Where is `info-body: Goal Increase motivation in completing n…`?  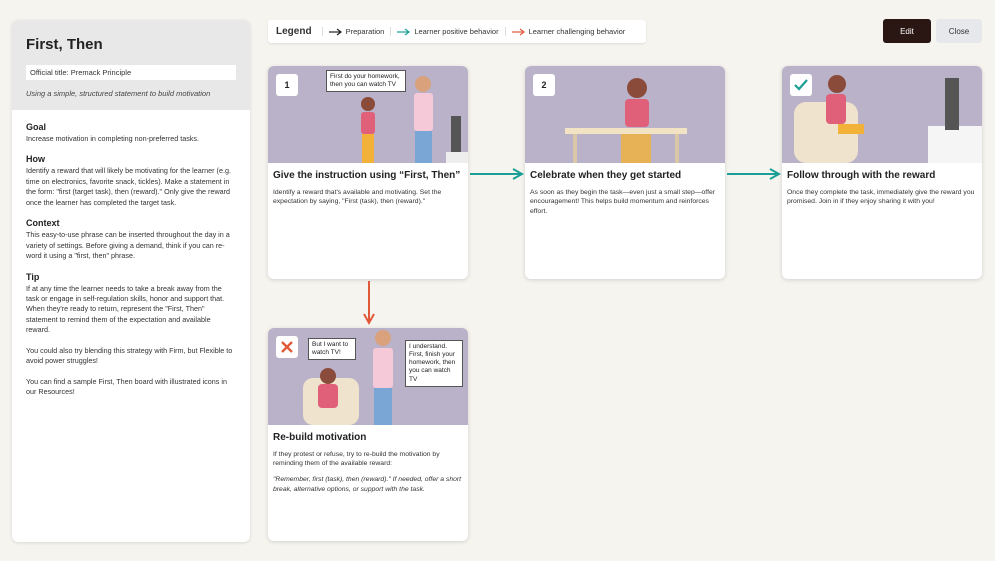 info-body: Goal Increase motivation in completing n… is located at coordinates (131, 264).